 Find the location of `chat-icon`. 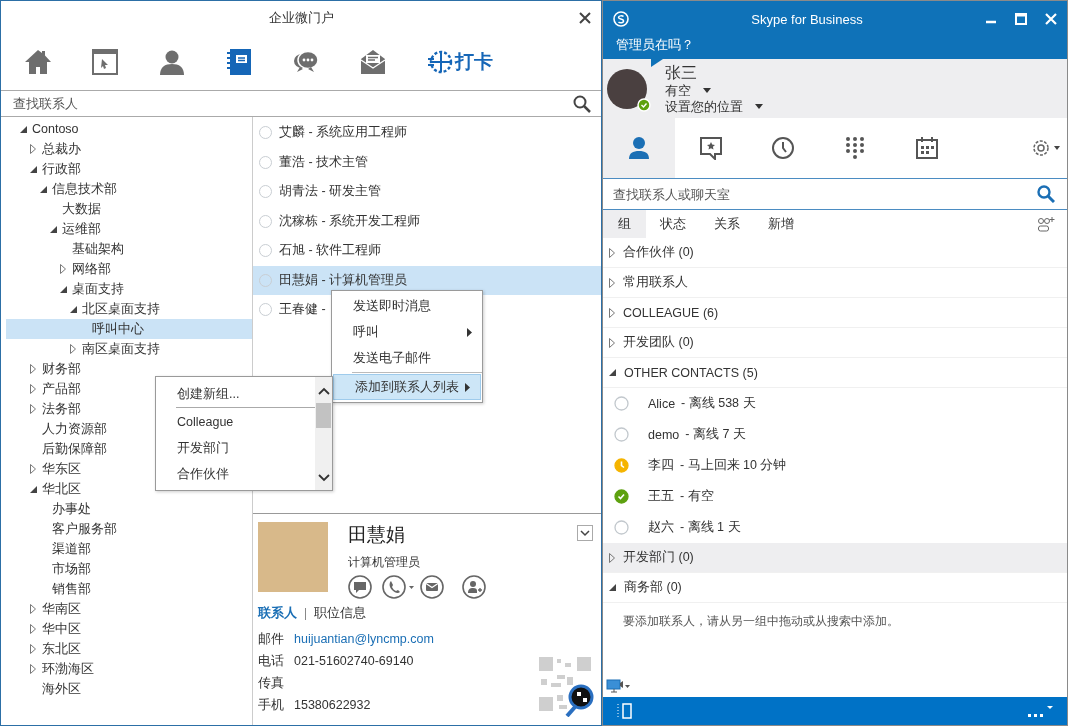

chat-icon is located at coordinates (360, 587).